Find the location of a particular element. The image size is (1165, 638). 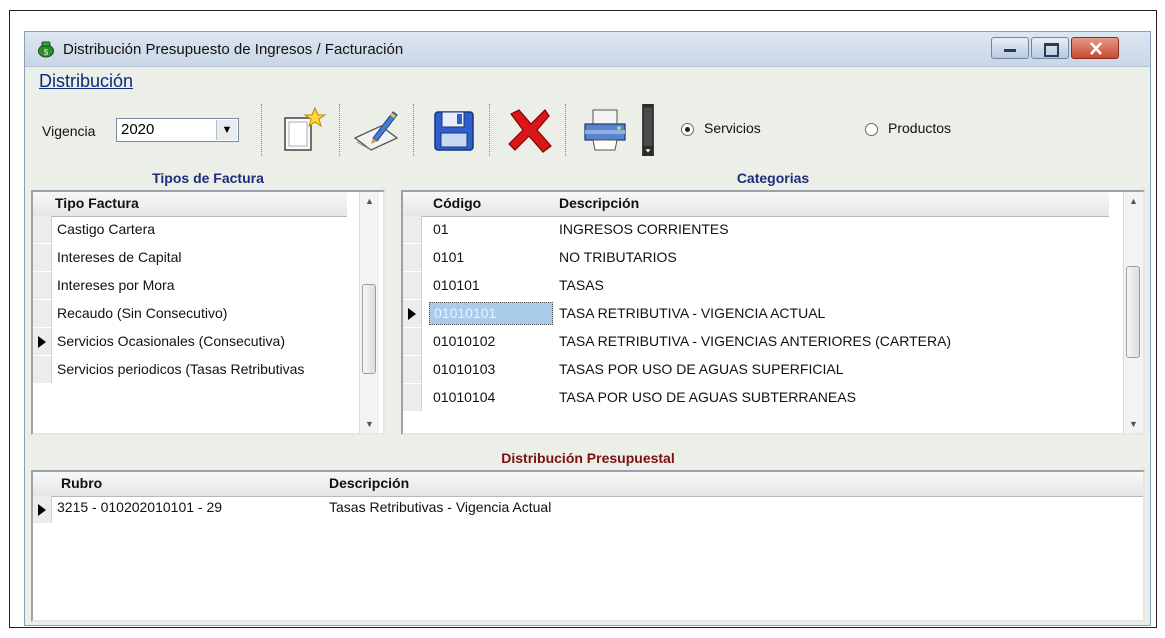

codigo-cell: 0101 is located at coordinates (448, 257).